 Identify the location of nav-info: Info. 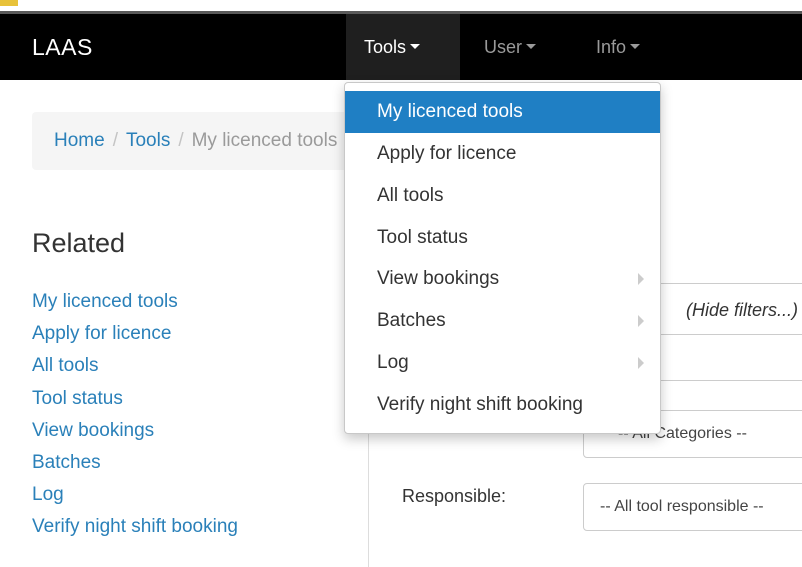
(623, 47).